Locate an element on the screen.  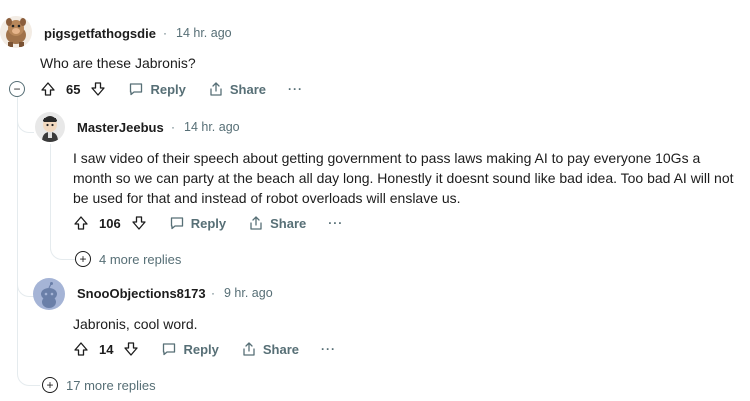
comment-actions: 106 Reply Share ··· is located at coordinates (208, 223).